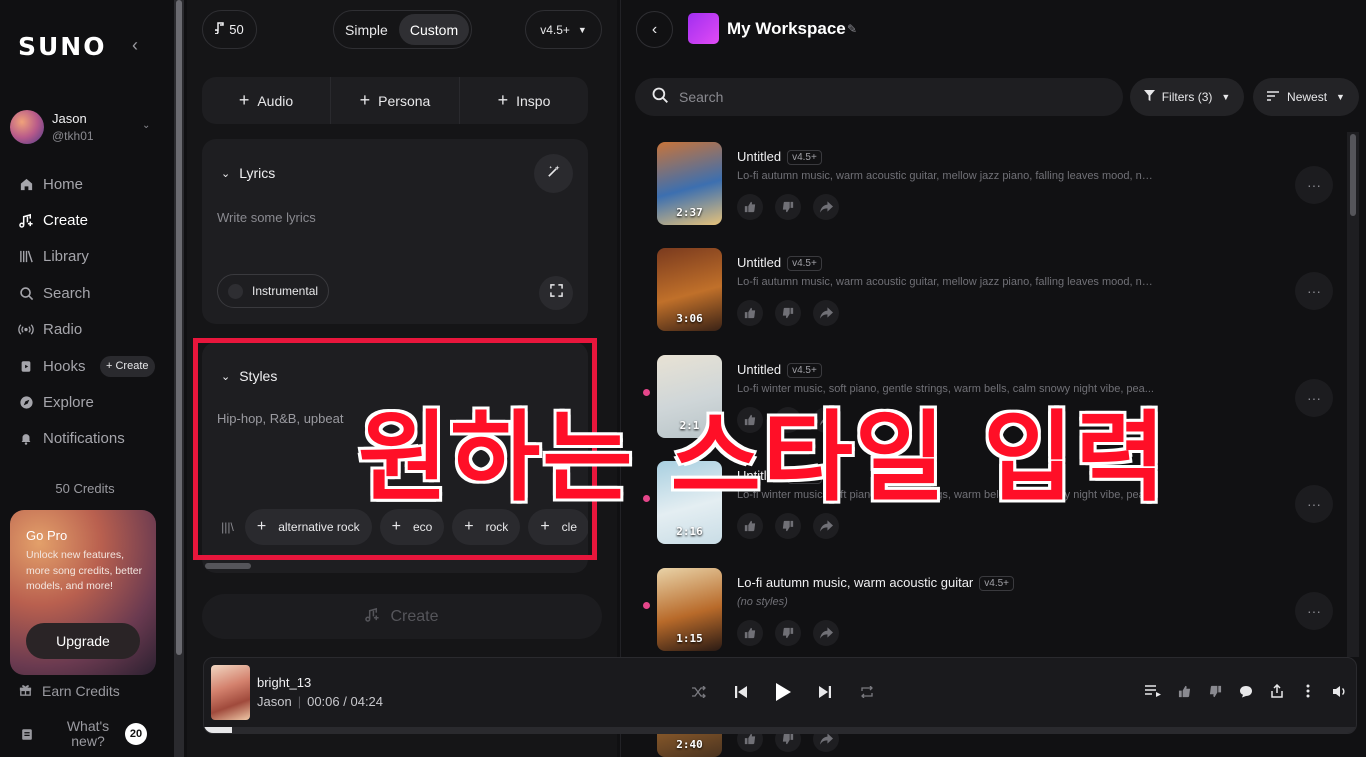 The image size is (1366, 757). Describe the element at coordinates (395, 100) in the screenshot. I see `add-persona-button: + Persona` at that location.